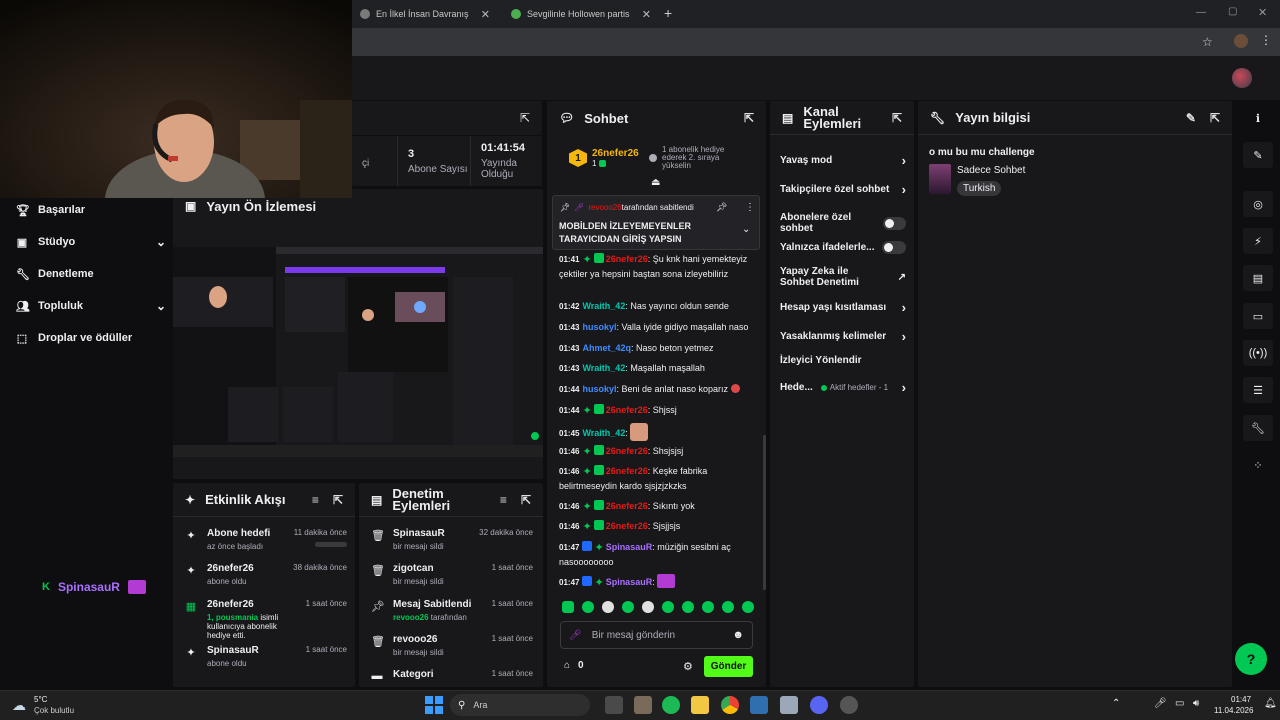 The width and height of the screenshot is (1280, 720). What do you see at coordinates (843, 336) in the screenshot?
I see `banned-words-row: Yasaklanmış kelimeler ›` at bounding box center [843, 336].